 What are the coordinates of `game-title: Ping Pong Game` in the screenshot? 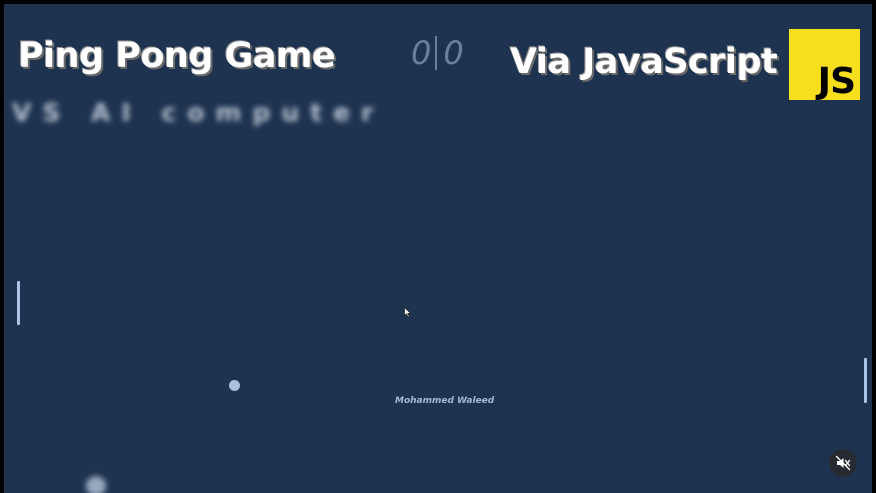 It's located at (177, 56).